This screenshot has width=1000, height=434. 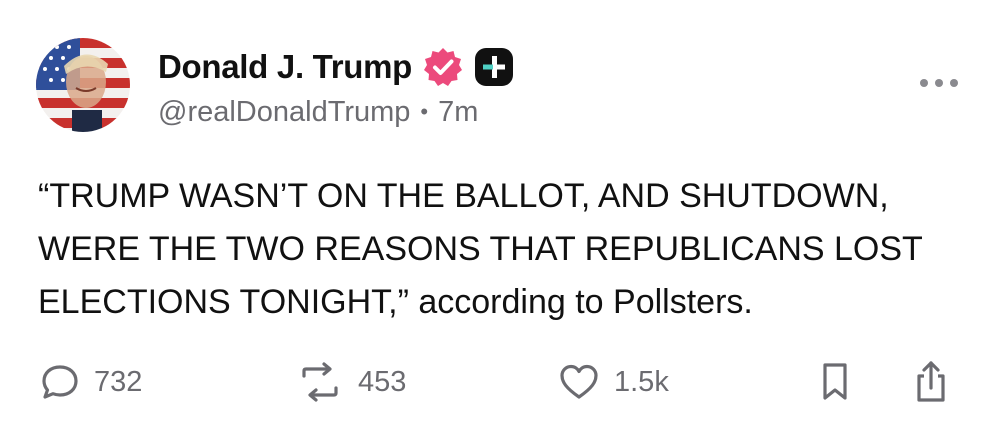 I want to click on repost-button: 453, so click(x=351, y=382).